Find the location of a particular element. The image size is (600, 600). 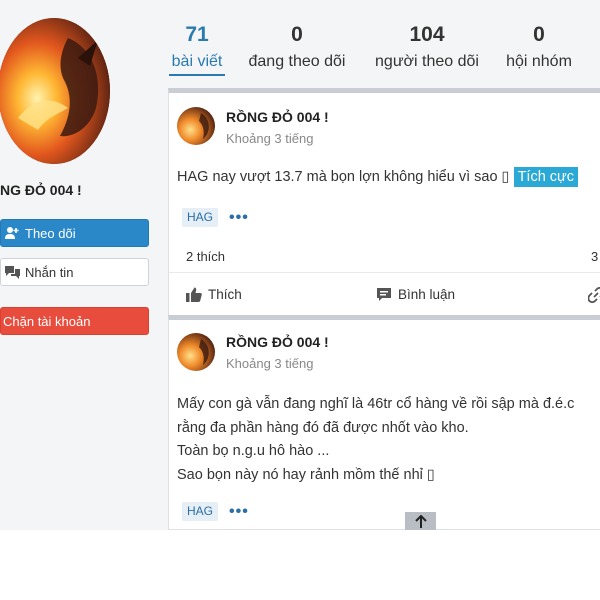

post-content-line: Sao bọn này nó hay rảnh mồm thế nhỉ ▯ is located at coordinates (306, 474).